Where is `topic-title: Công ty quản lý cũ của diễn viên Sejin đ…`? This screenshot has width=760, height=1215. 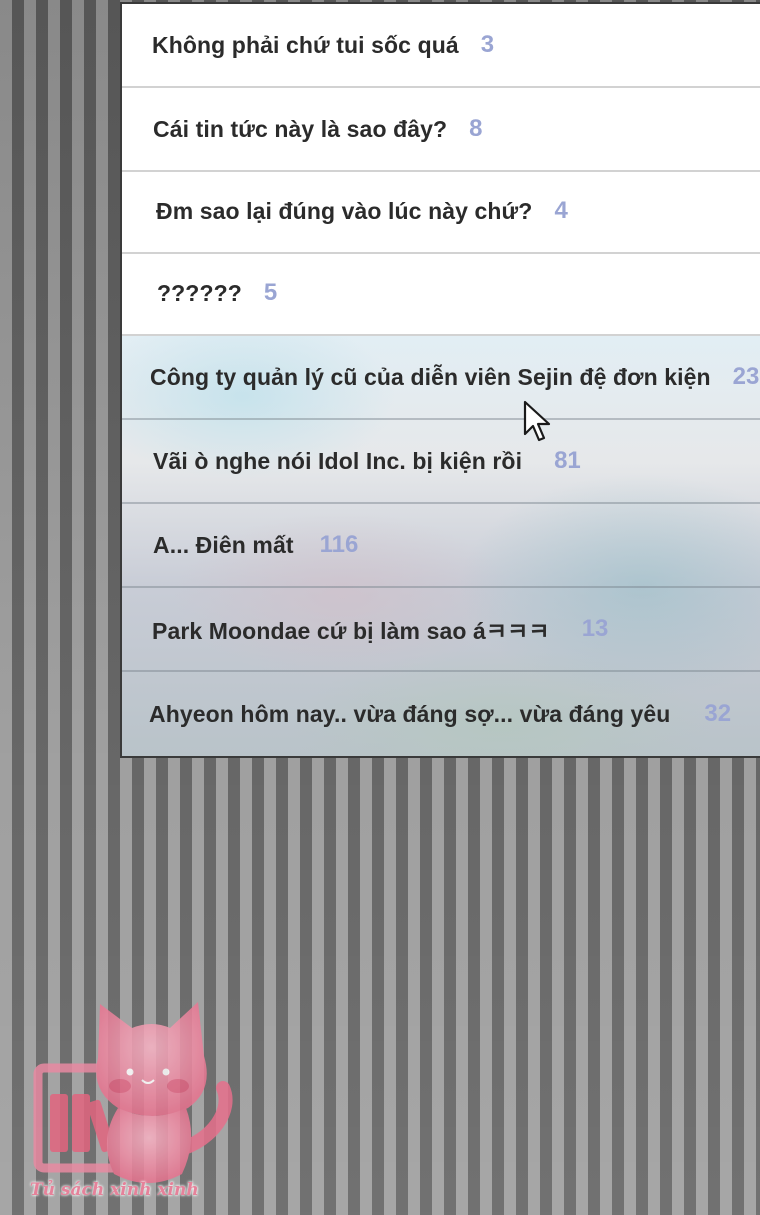 topic-title: Công ty quản lý cũ của diễn viên Sejin đ… is located at coordinates (430, 376).